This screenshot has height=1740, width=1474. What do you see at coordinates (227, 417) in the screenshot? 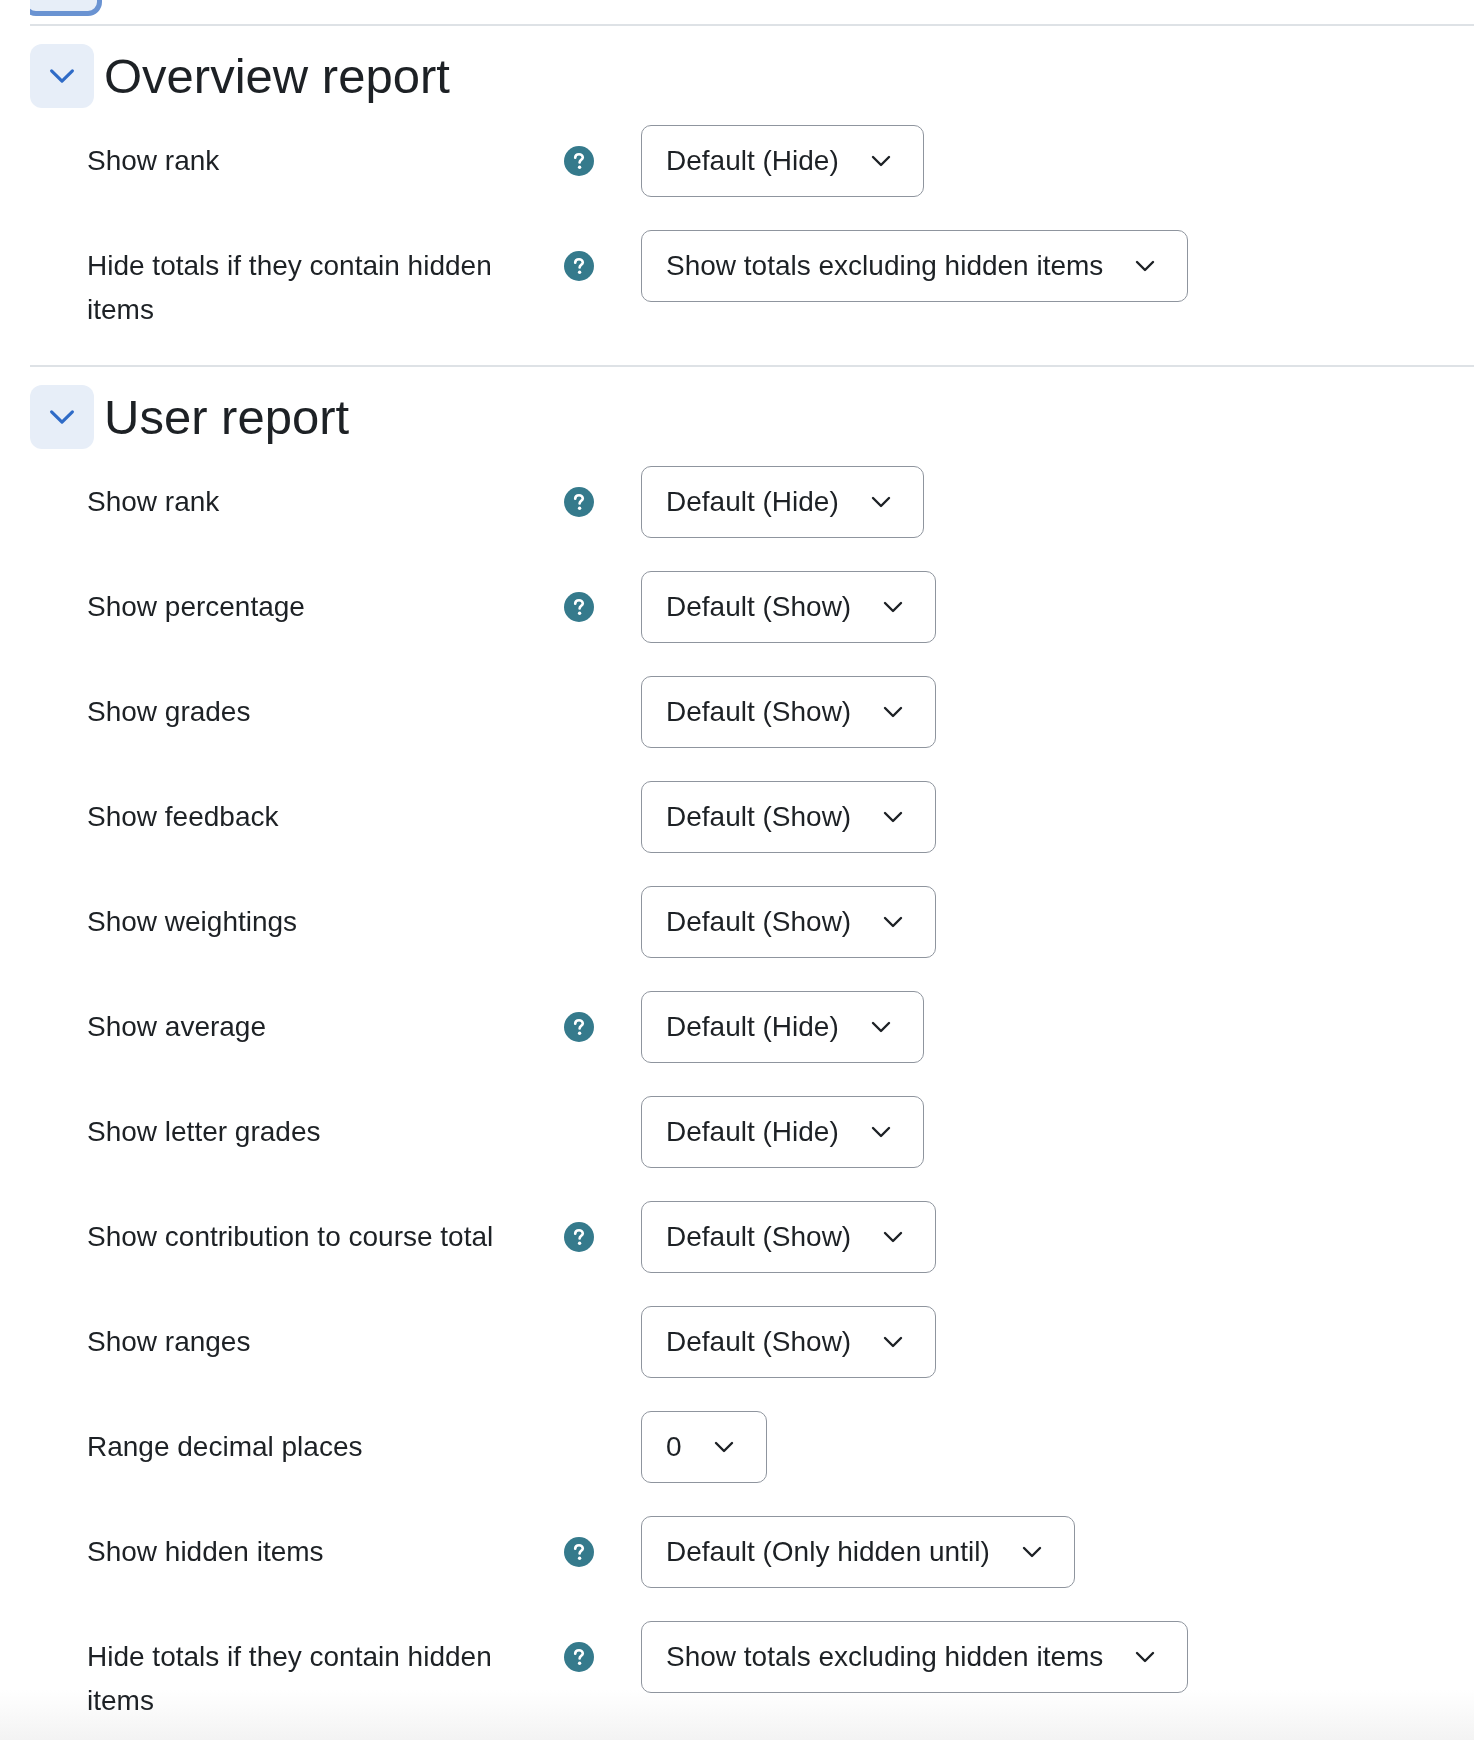
I see `section-heading: User report` at bounding box center [227, 417].